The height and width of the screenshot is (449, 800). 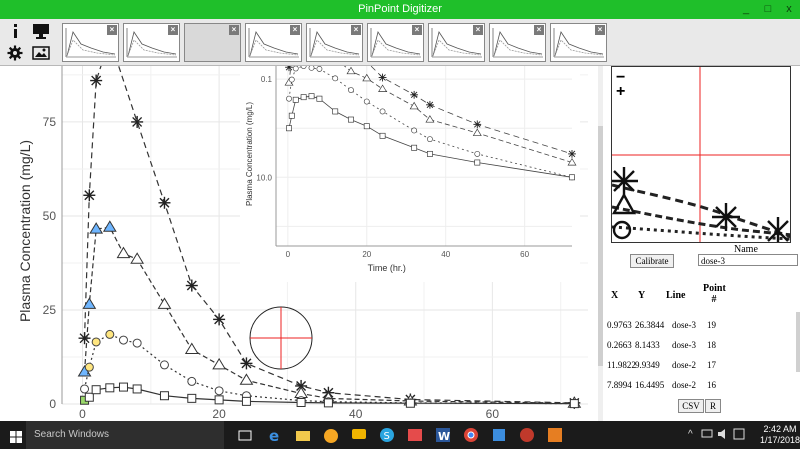 I want to click on table-cell-x: 0.2663, so click(x=619, y=345).